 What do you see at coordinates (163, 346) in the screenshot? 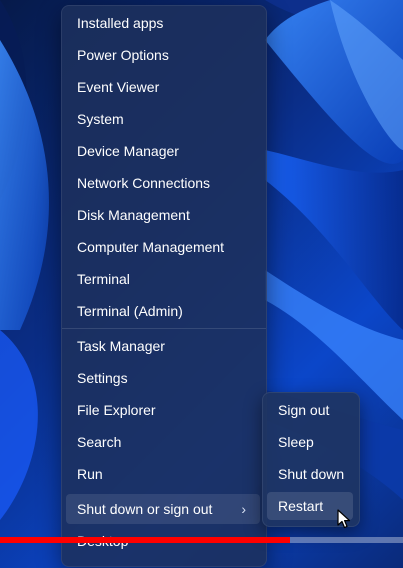
I see `menu-item-task-manager: Task Manager` at bounding box center [163, 346].